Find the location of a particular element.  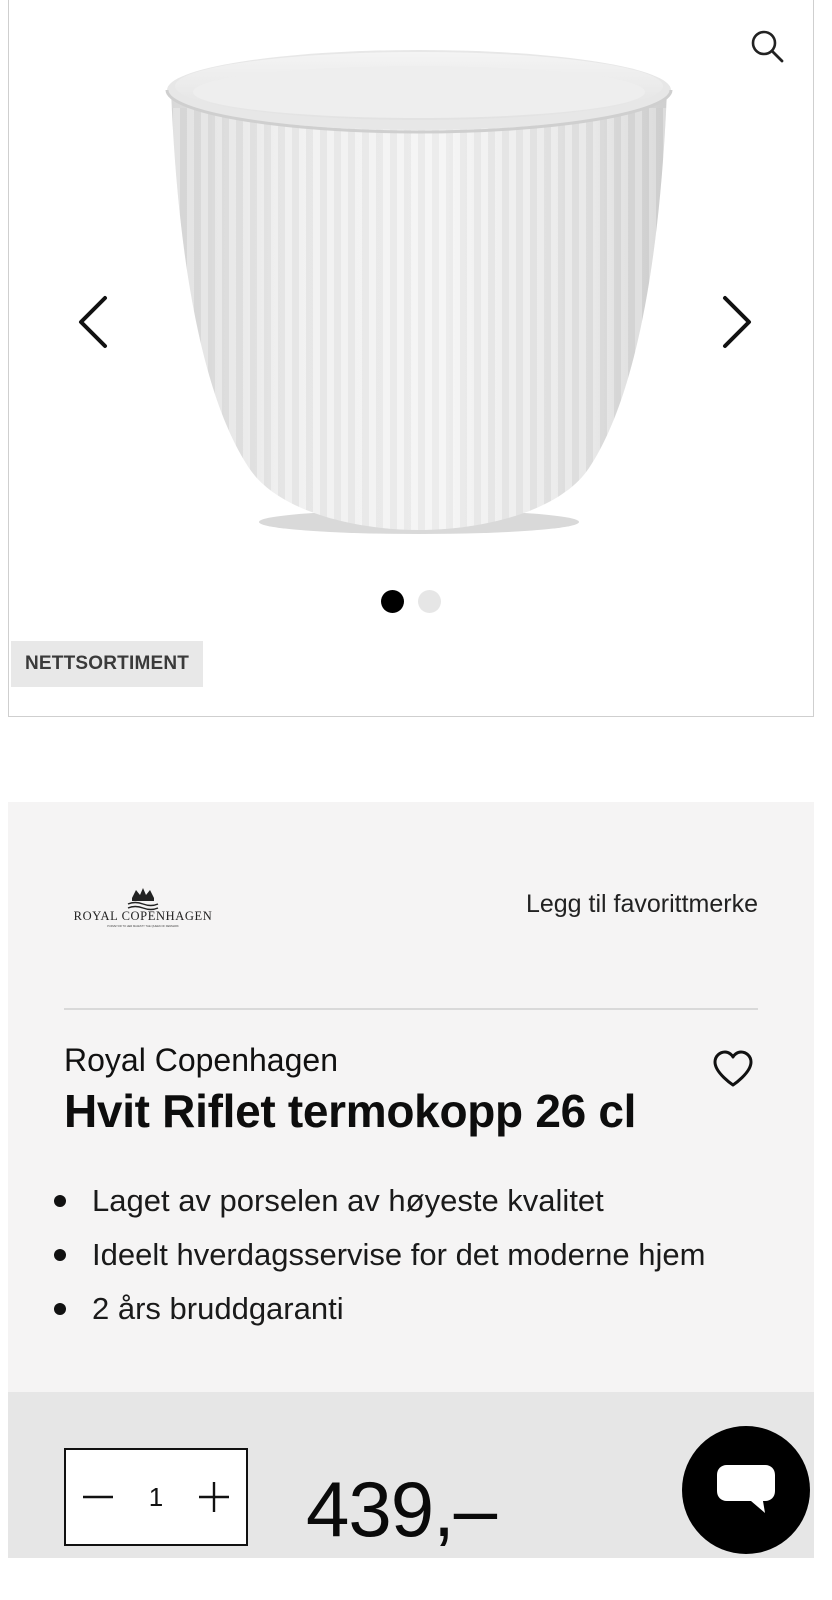

quantity-input is located at coordinates (156, 1497).